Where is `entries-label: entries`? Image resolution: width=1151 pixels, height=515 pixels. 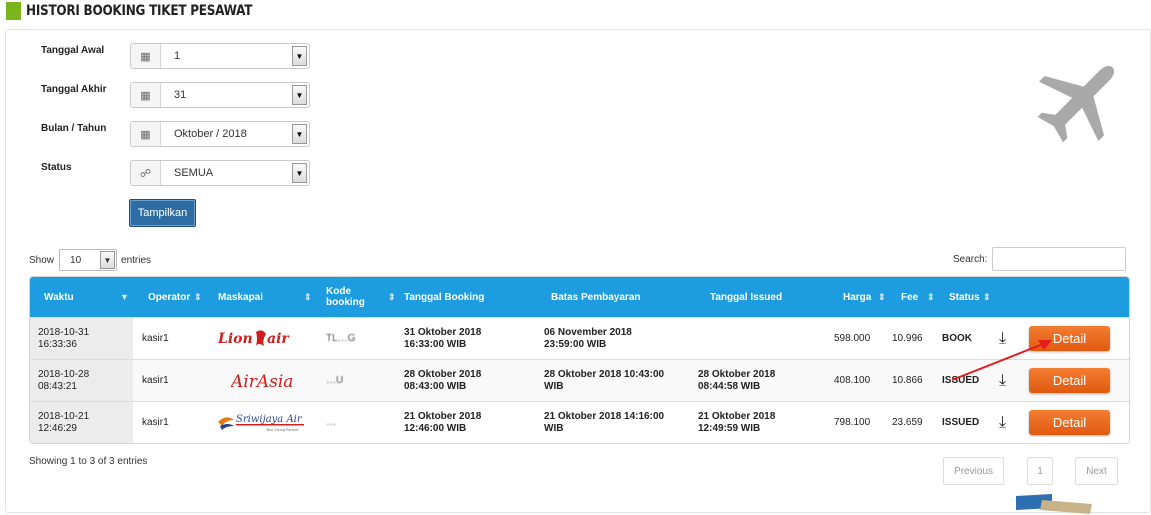 entries-label: entries is located at coordinates (136, 260).